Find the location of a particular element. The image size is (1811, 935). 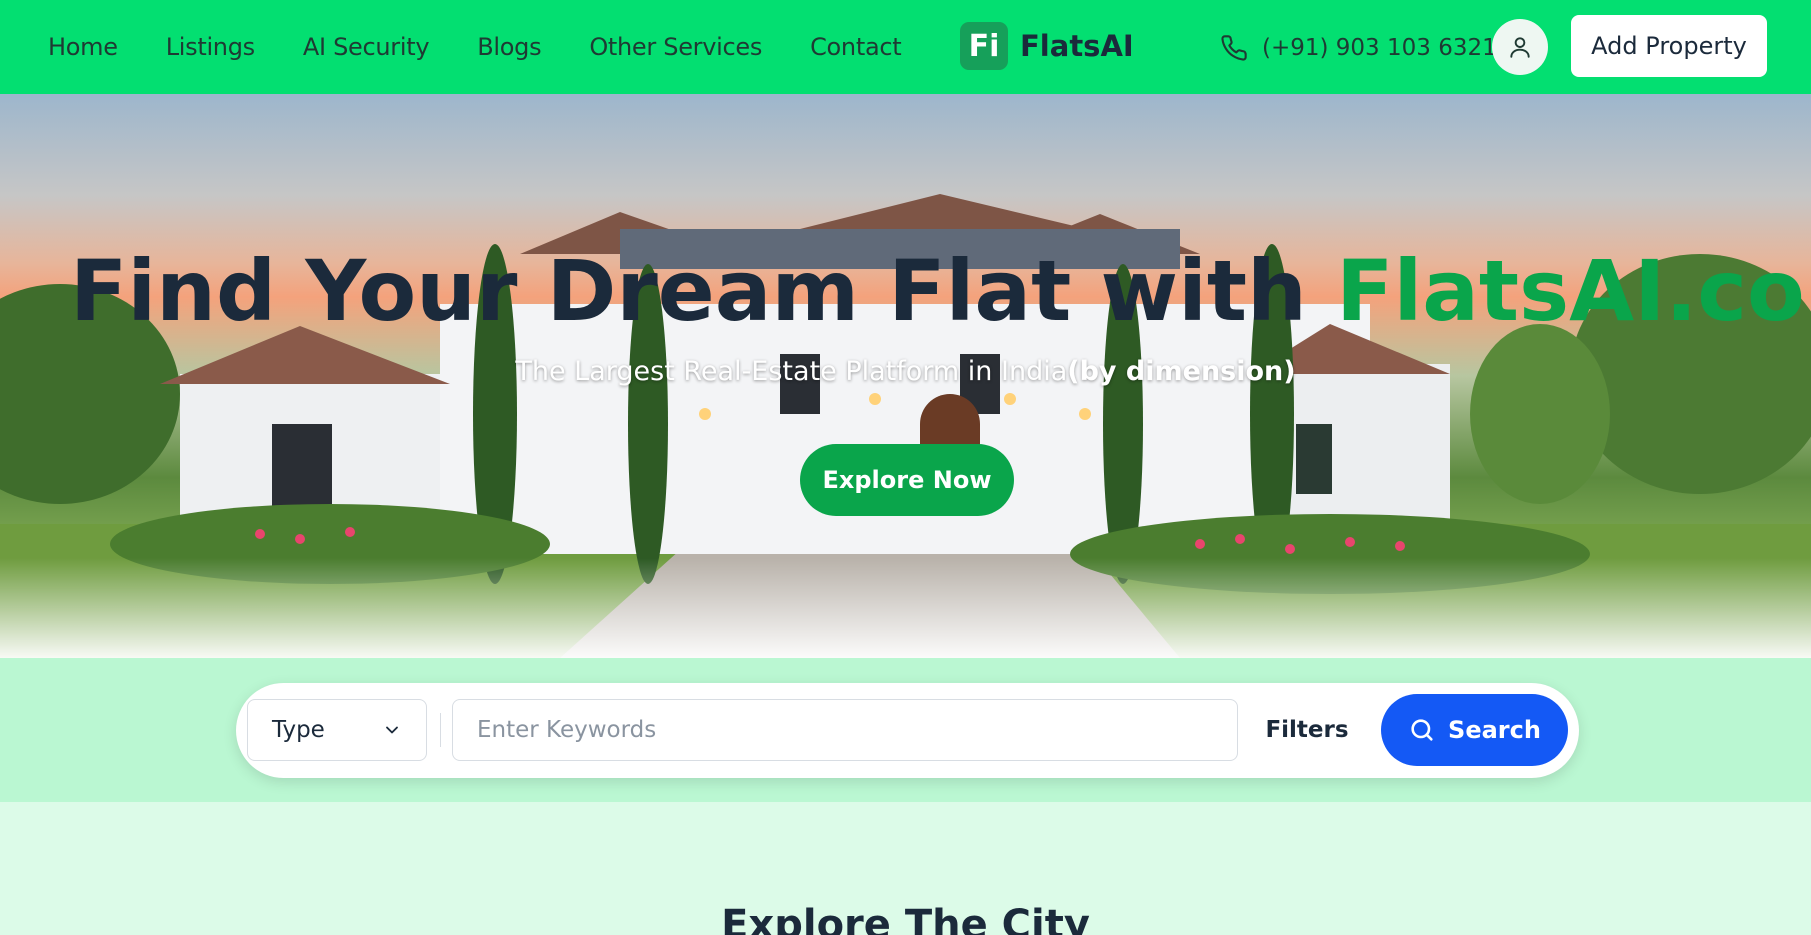

nav-home-link: Home is located at coordinates (83, 47).